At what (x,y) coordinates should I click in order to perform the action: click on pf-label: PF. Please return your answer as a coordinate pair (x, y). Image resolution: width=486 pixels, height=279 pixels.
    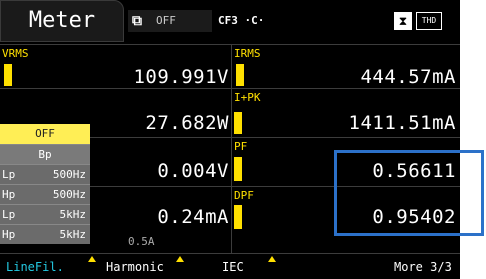
    Looking at the image, I should click on (241, 146).